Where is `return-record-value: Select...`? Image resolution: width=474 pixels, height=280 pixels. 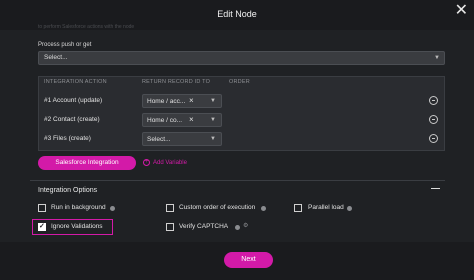 return-record-value: Select... is located at coordinates (159, 139).